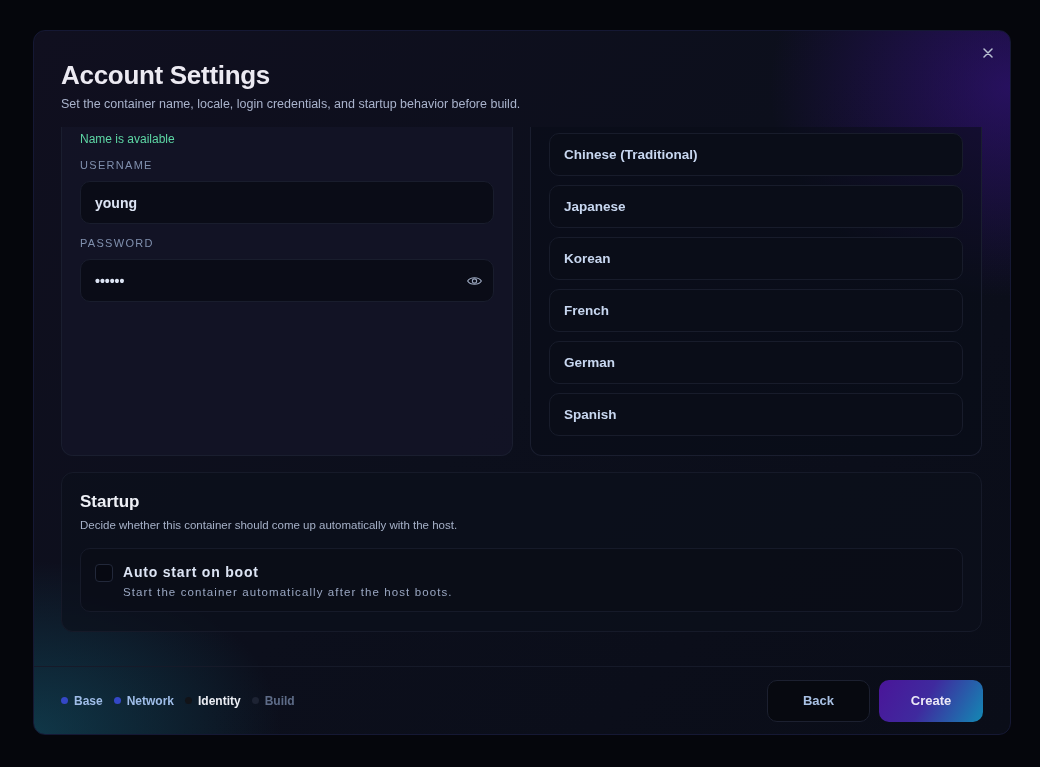 This screenshot has width=1040, height=767. I want to click on dialog-subtitle: Set the container name, locale, login credentials, and startup behavior before build., so click(291, 104).